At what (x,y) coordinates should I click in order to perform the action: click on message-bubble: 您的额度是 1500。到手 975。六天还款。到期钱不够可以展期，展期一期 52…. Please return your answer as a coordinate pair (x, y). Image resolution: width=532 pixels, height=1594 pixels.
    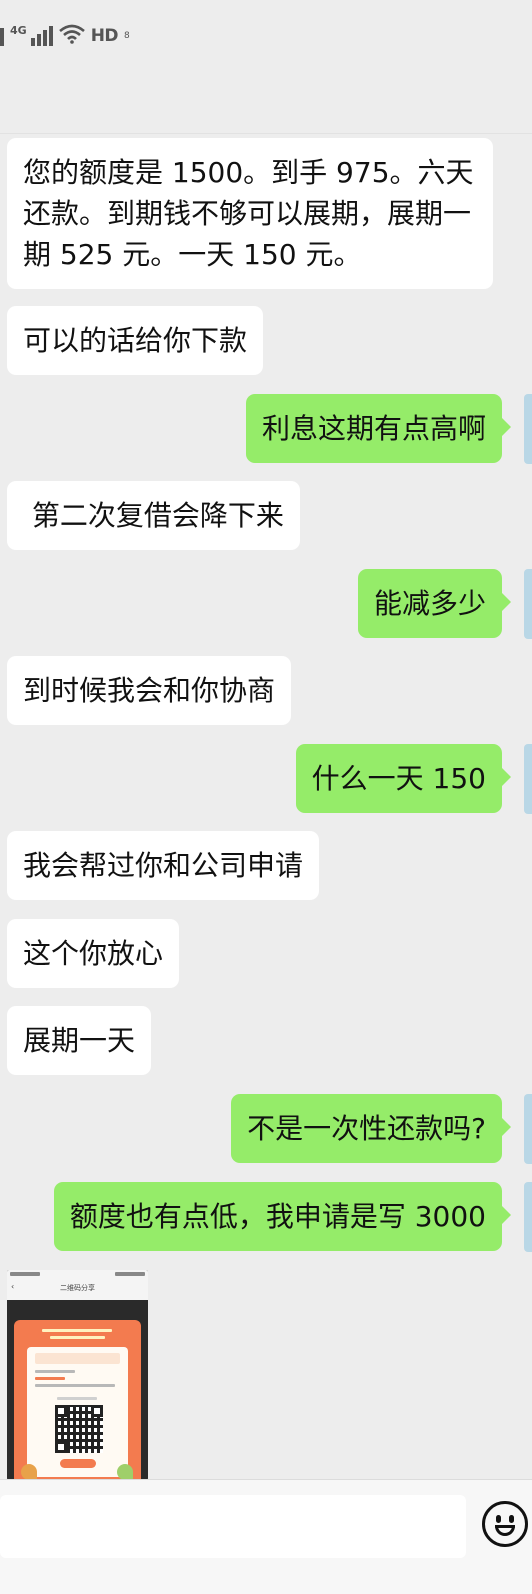
    Looking at the image, I should click on (250, 213).